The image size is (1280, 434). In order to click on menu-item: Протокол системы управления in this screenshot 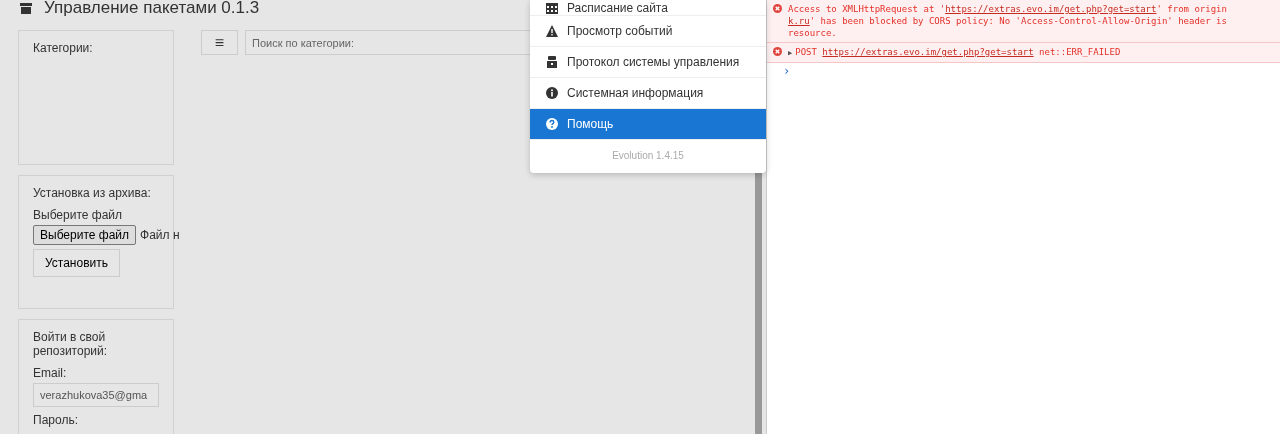, I will do `click(648, 62)`.